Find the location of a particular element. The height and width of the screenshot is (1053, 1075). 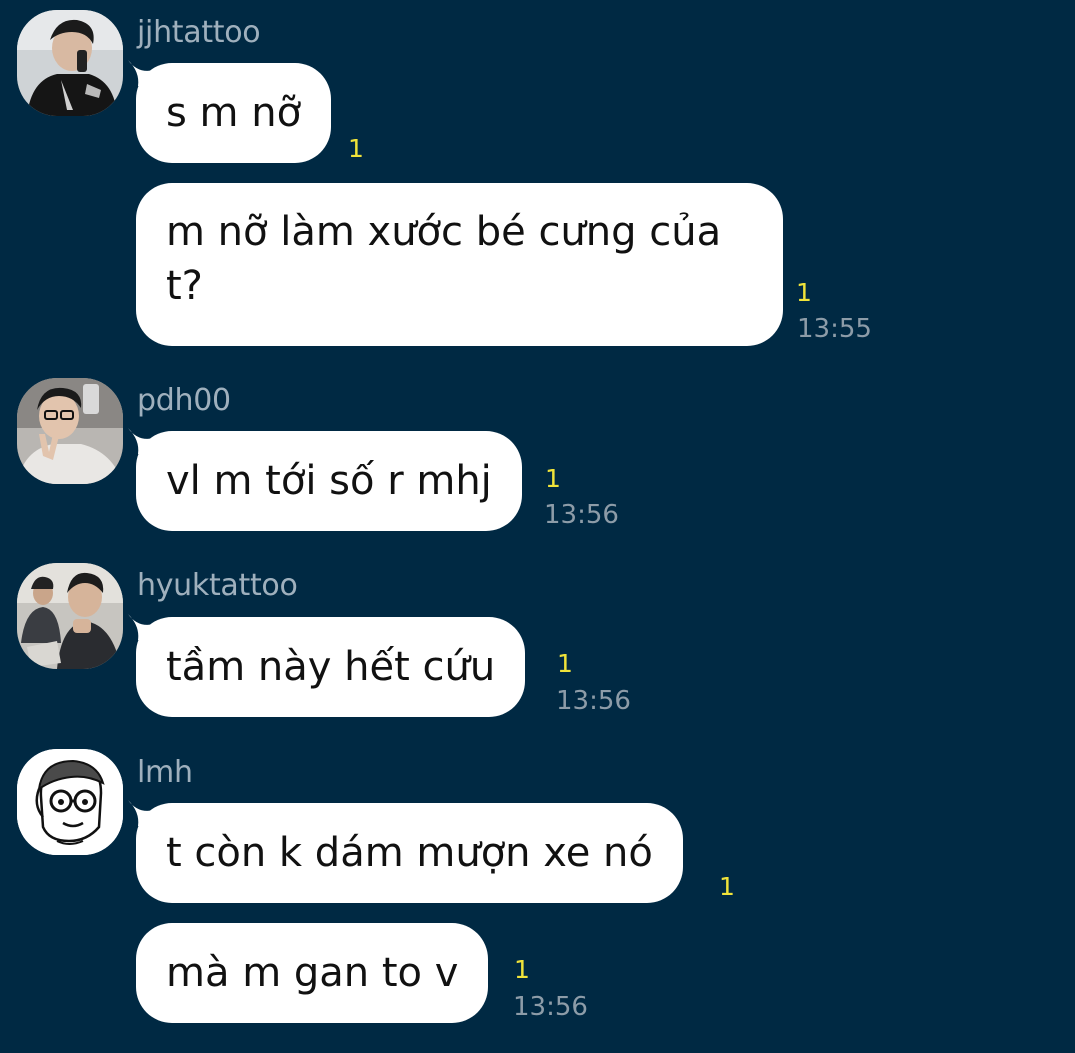

avatar-hyuktattoo-photo is located at coordinates (70, 616).